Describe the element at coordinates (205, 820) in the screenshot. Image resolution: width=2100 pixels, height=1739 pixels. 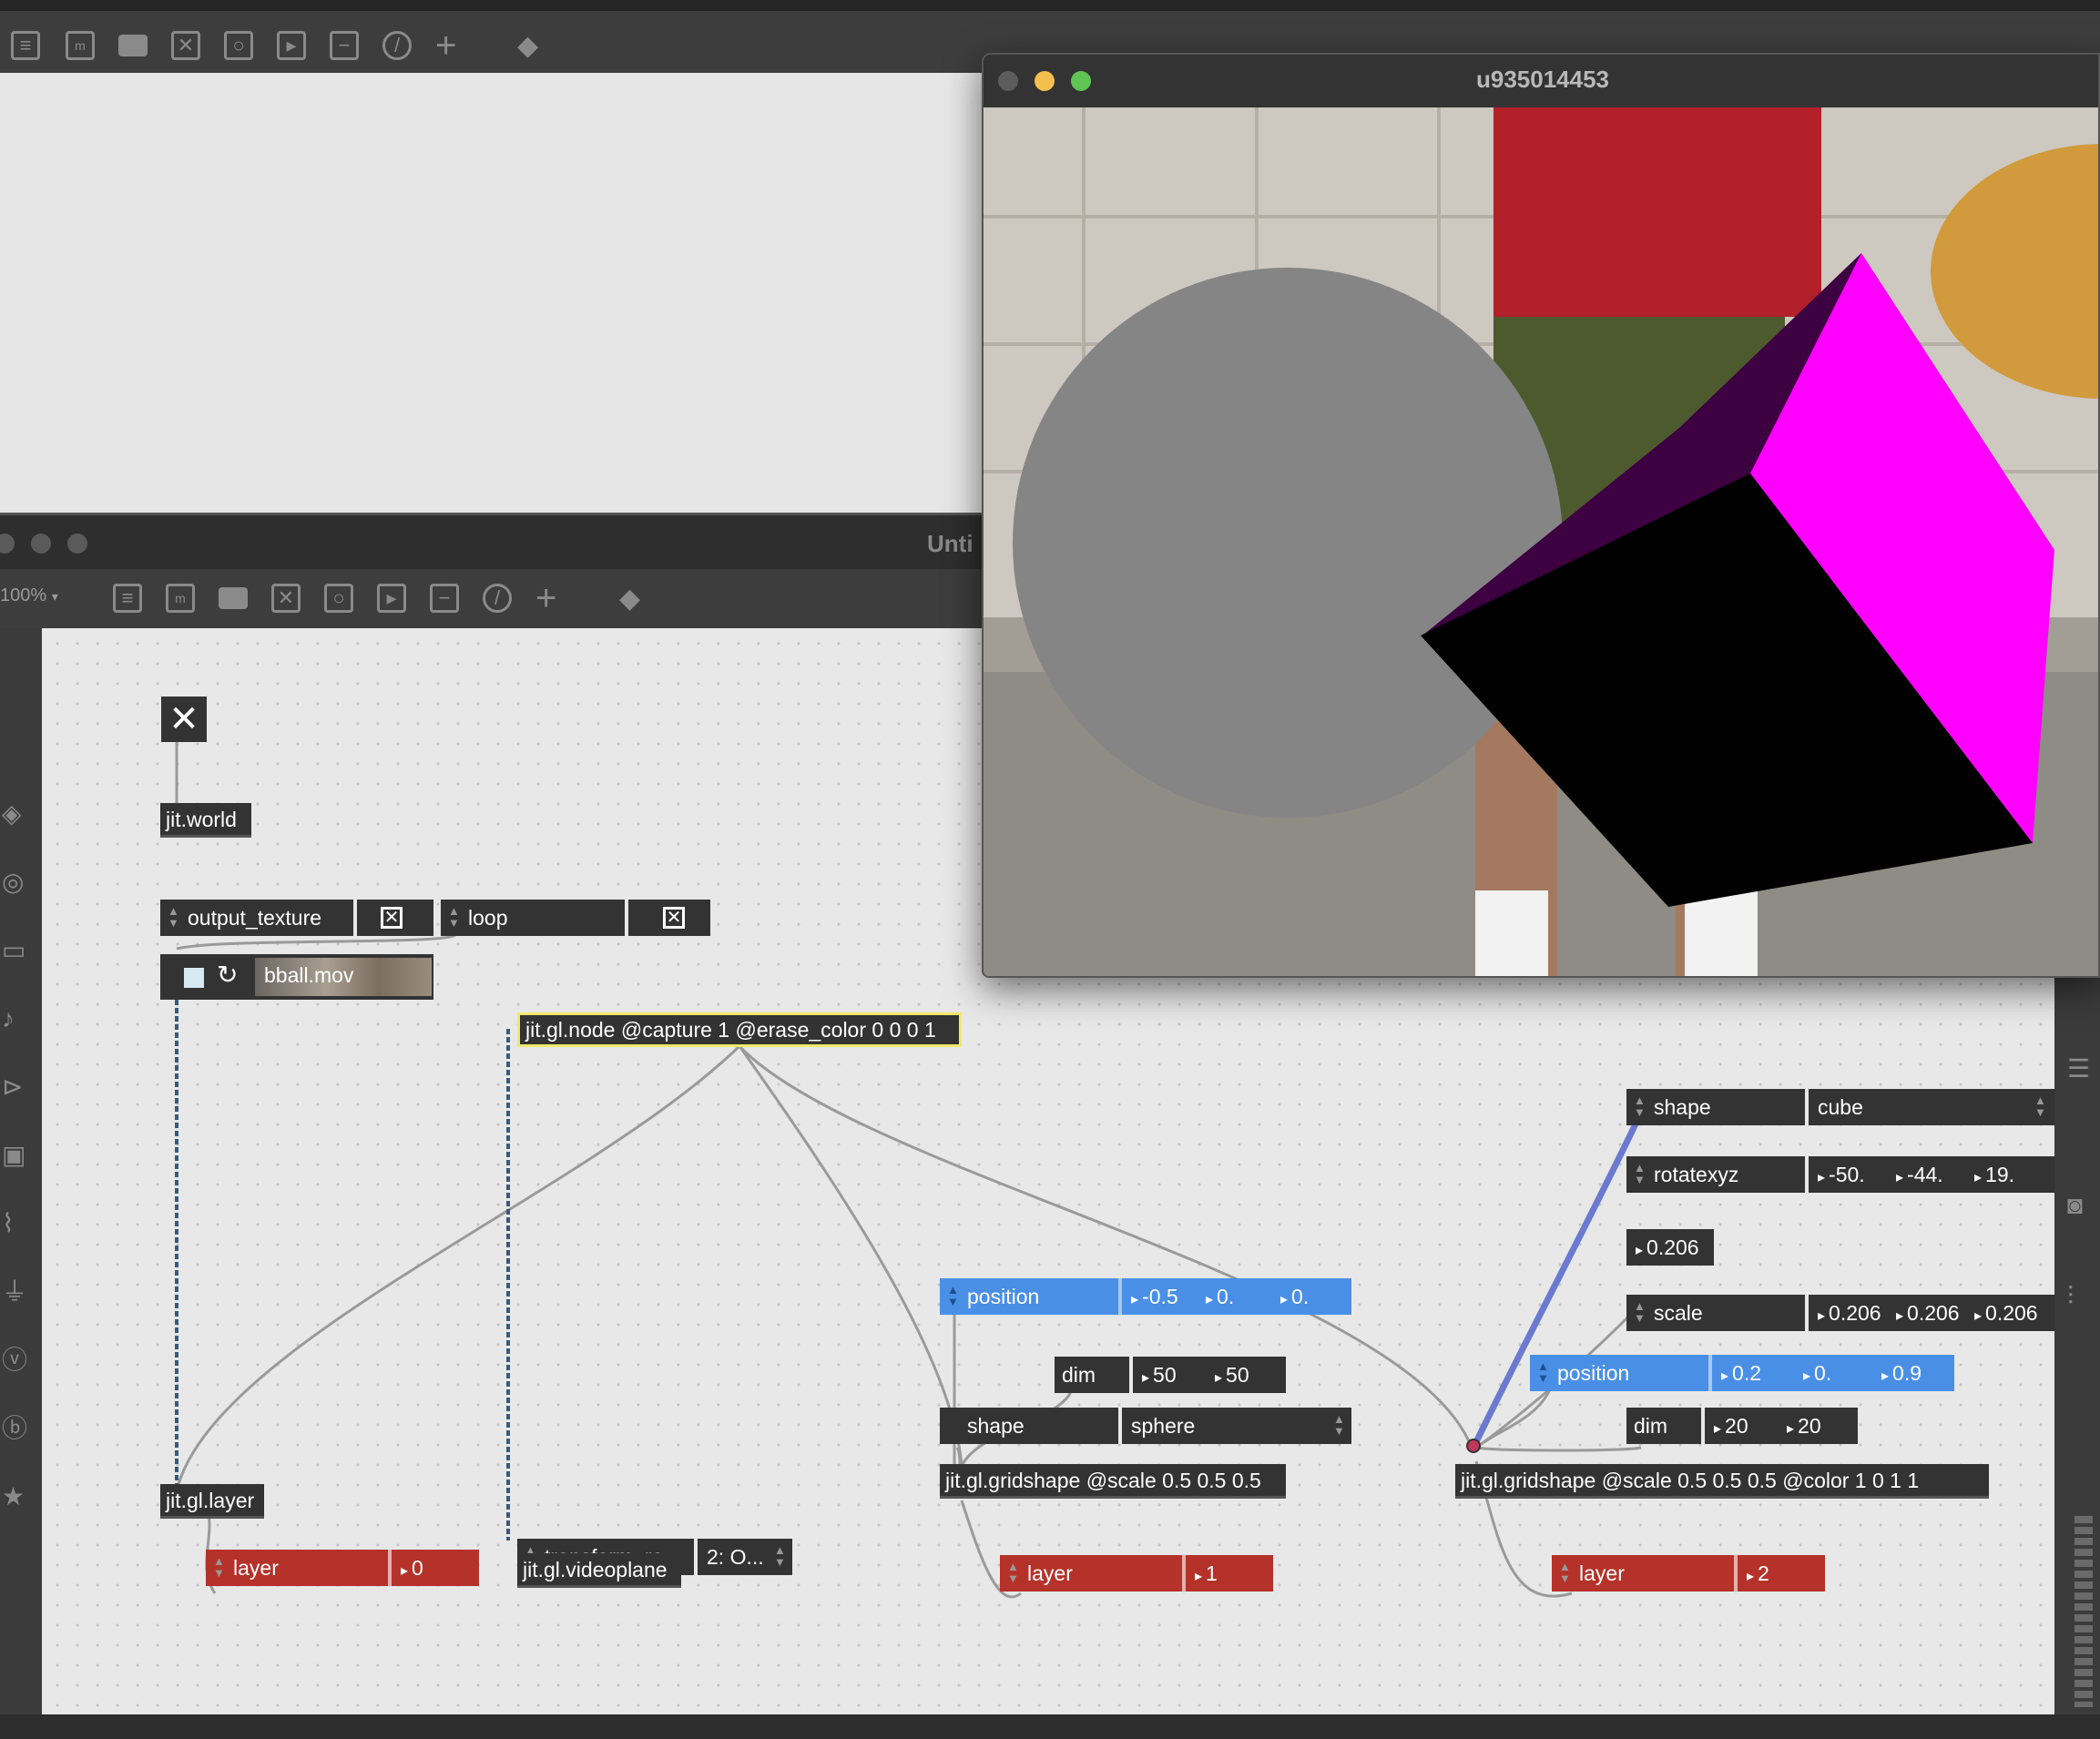
I see `jit-world-object: jit.world` at that location.